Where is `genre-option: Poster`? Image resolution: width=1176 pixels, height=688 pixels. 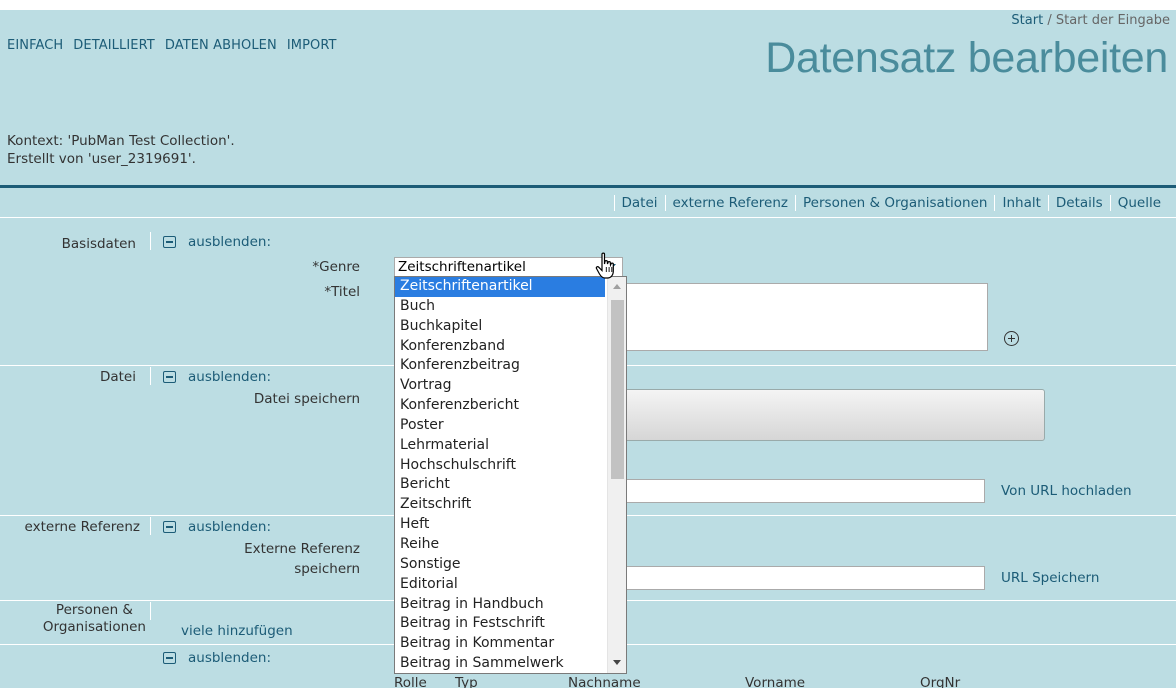
genre-option: Poster is located at coordinates (500, 426).